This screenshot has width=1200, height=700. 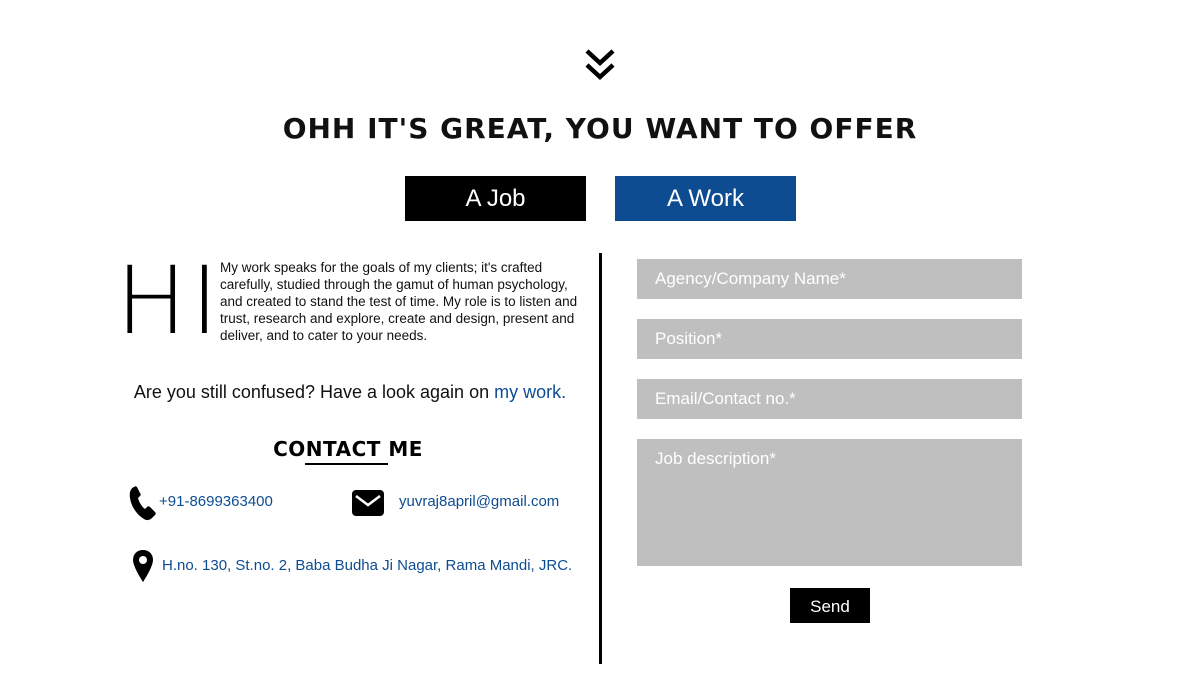 What do you see at coordinates (495, 198) in the screenshot?
I see `a-job-button: A Job` at bounding box center [495, 198].